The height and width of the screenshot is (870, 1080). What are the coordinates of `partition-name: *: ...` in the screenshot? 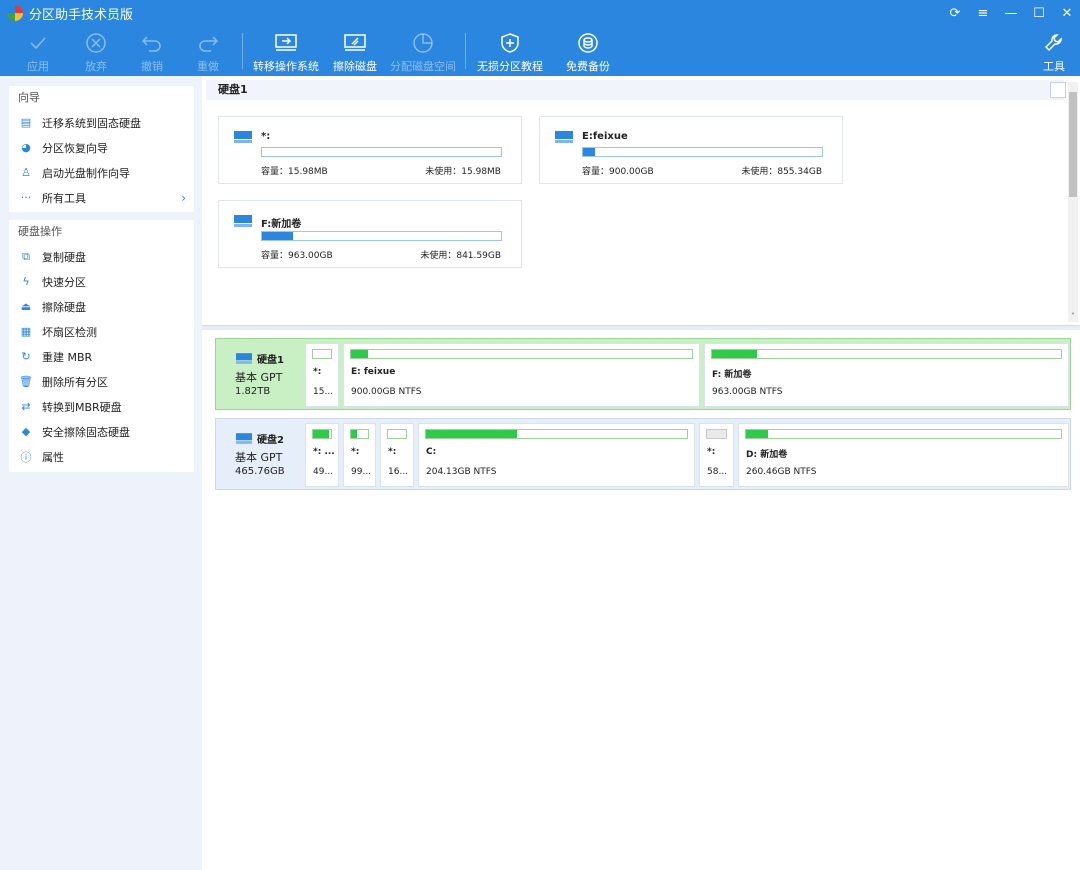 It's located at (324, 452).